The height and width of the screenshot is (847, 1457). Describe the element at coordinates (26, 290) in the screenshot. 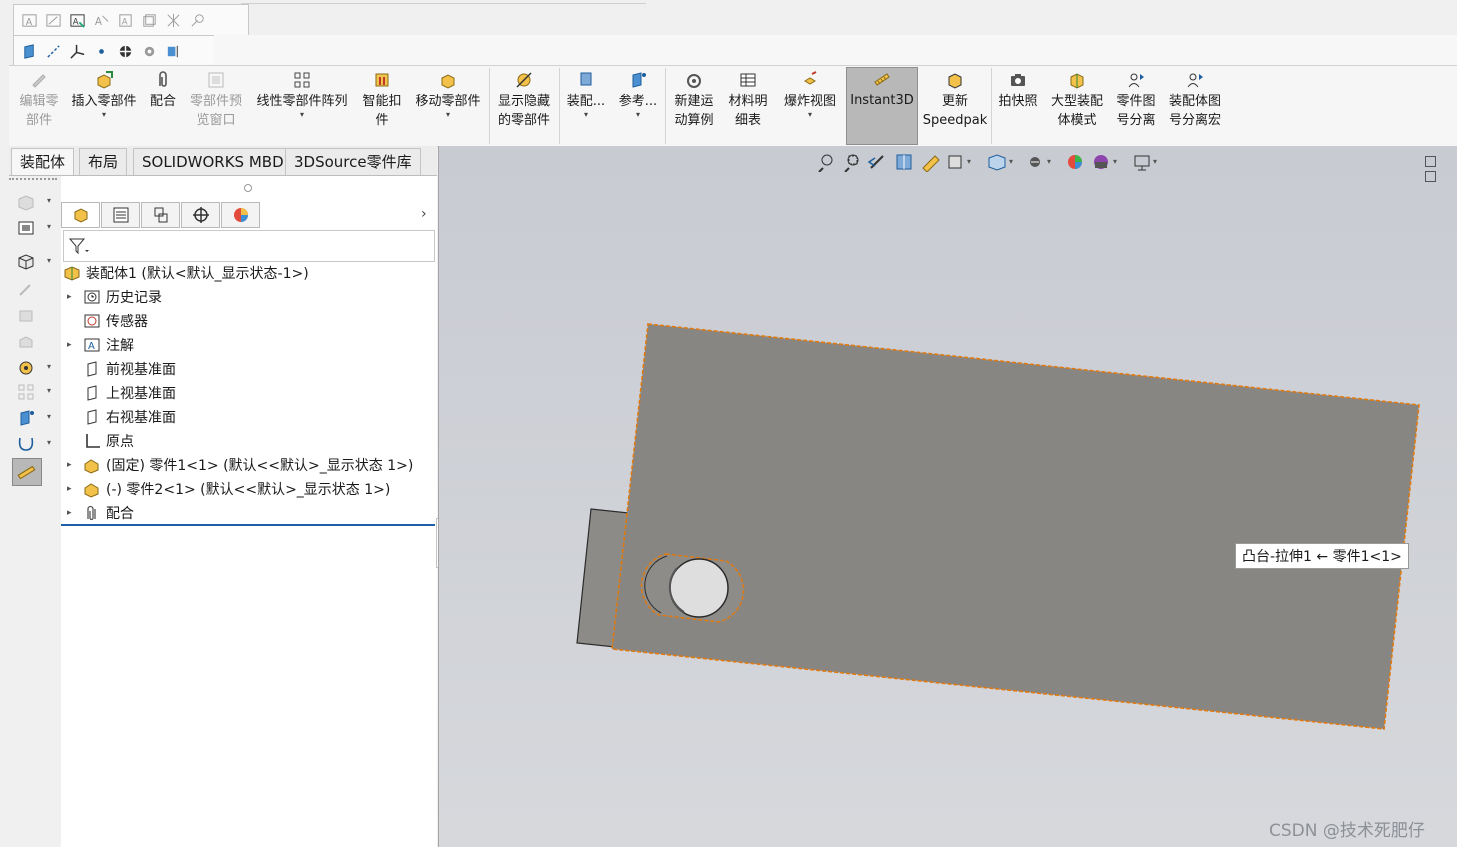

I see `sketch-icon` at that location.